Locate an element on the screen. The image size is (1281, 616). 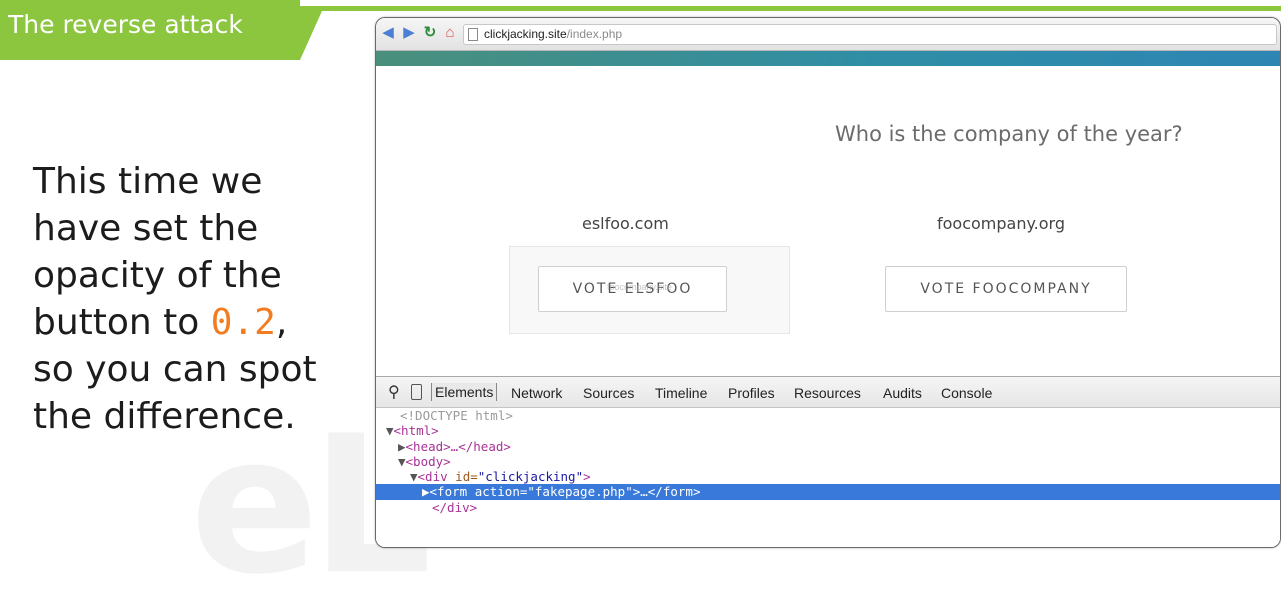
doctype-text: <!DOCTYPE html> is located at coordinates (456, 415).